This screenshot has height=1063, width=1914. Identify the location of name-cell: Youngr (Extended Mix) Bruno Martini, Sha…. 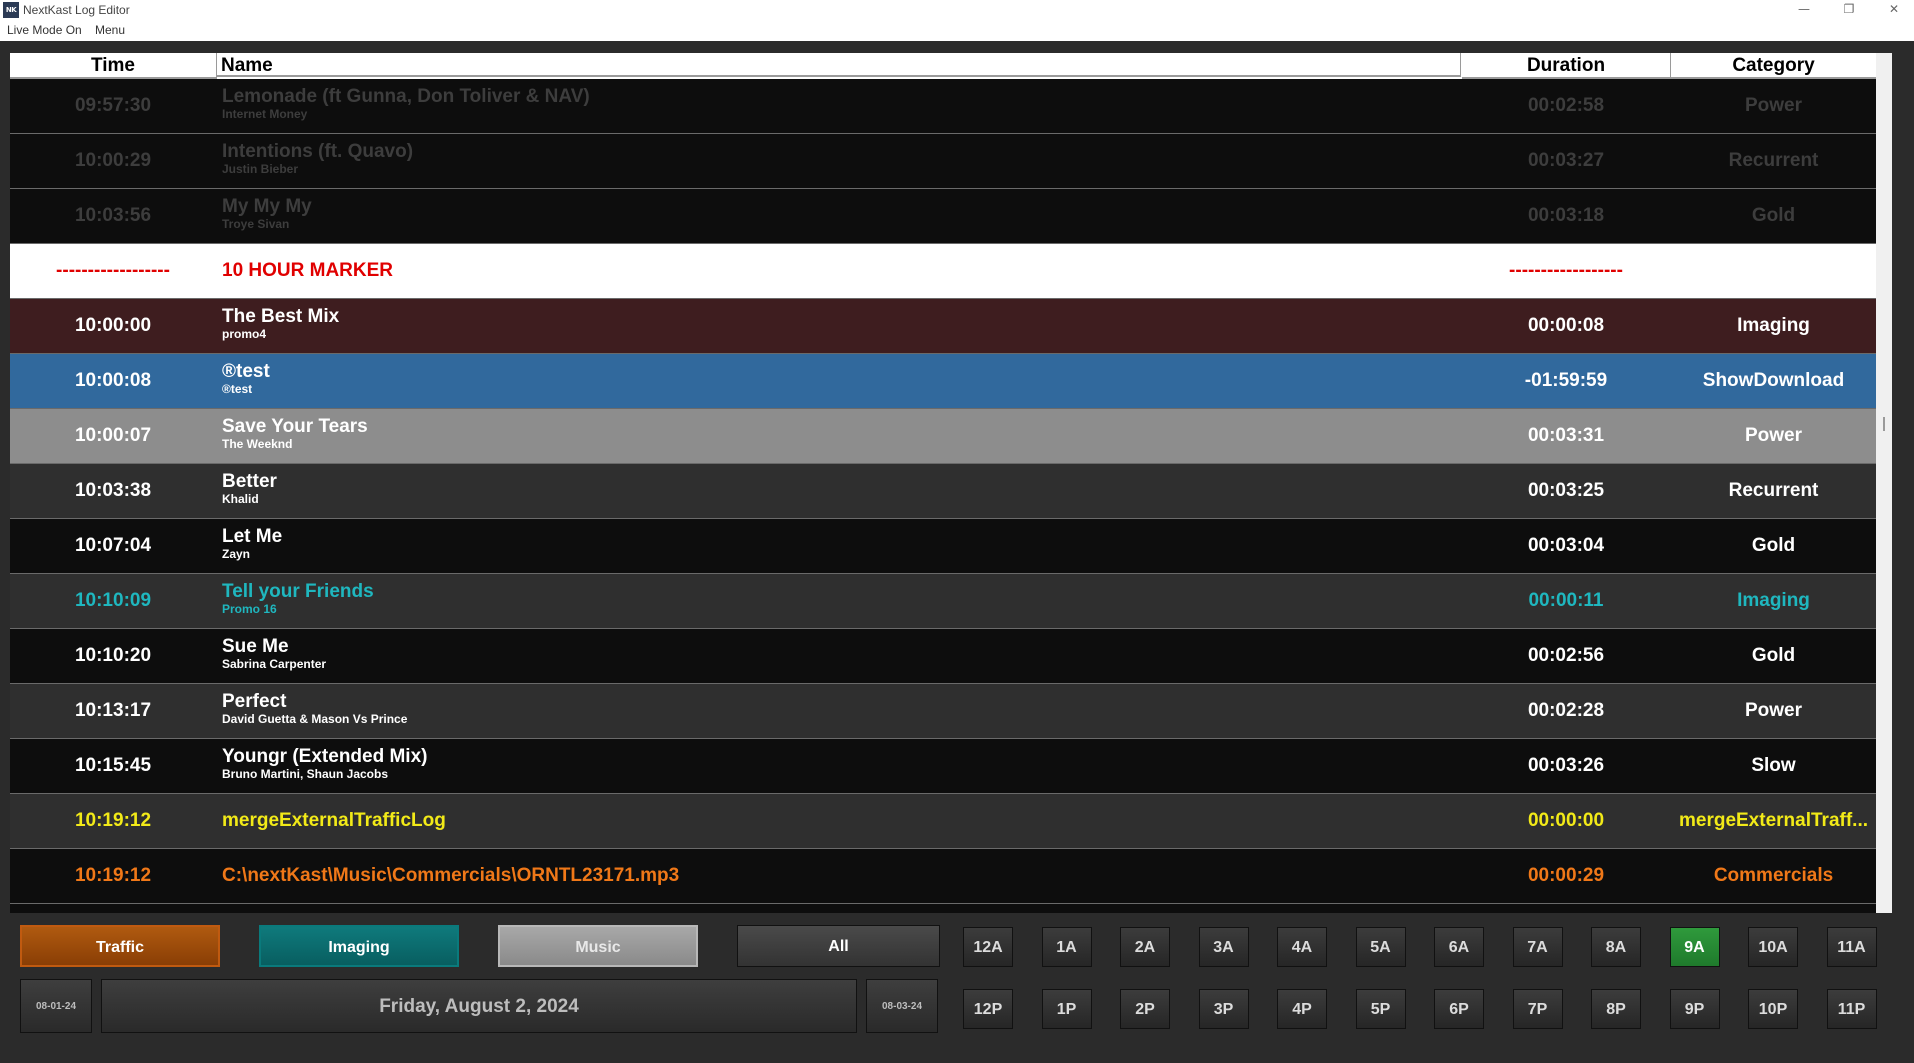
(822, 769).